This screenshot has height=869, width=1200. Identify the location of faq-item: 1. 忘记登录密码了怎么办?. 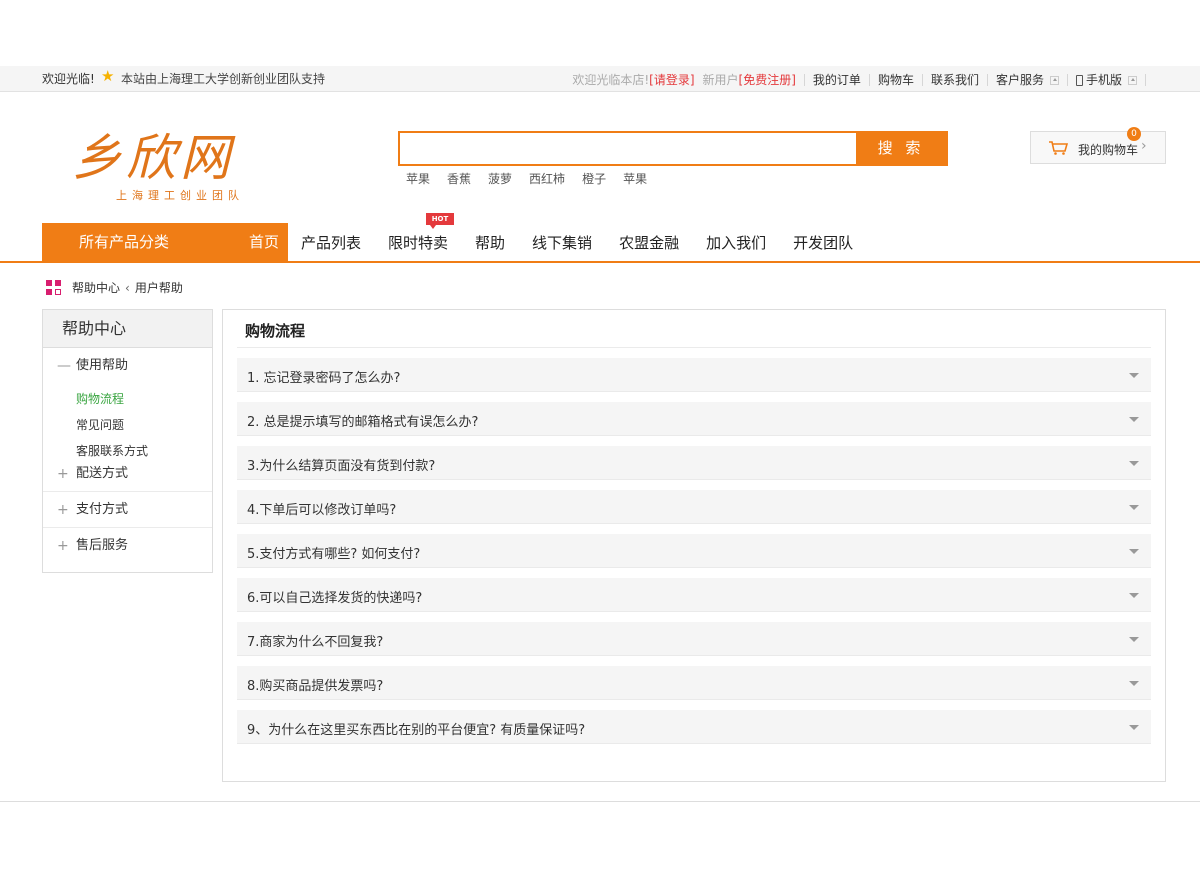
(694, 375).